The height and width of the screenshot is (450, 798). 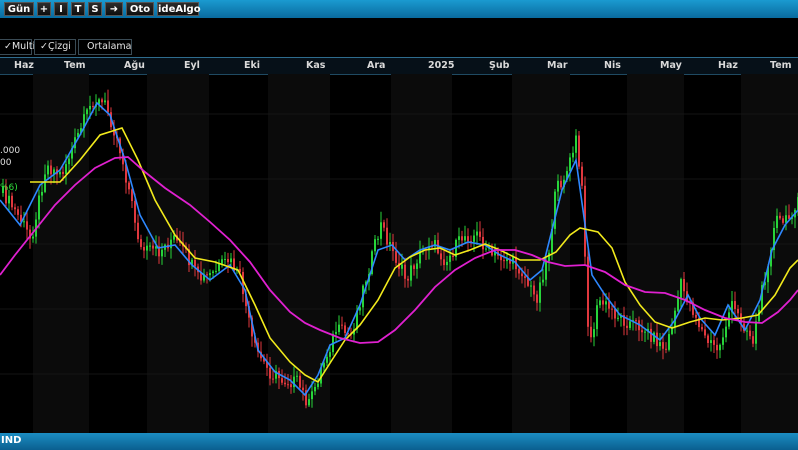 I want to click on i-button: I, so click(x=61, y=9).